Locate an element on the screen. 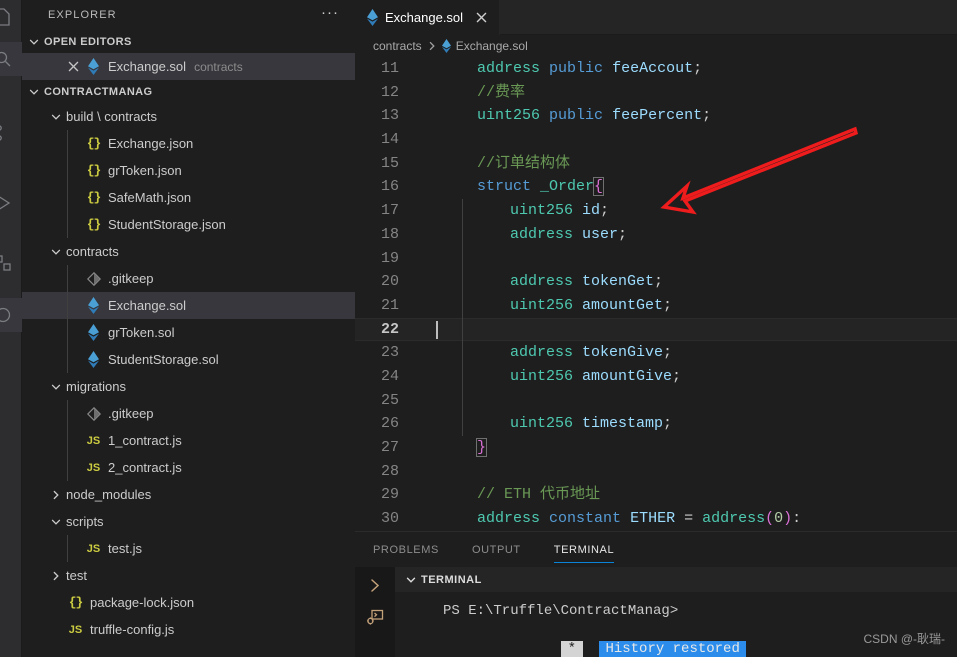  remote-explorer-icon is located at coordinates (9, 315).